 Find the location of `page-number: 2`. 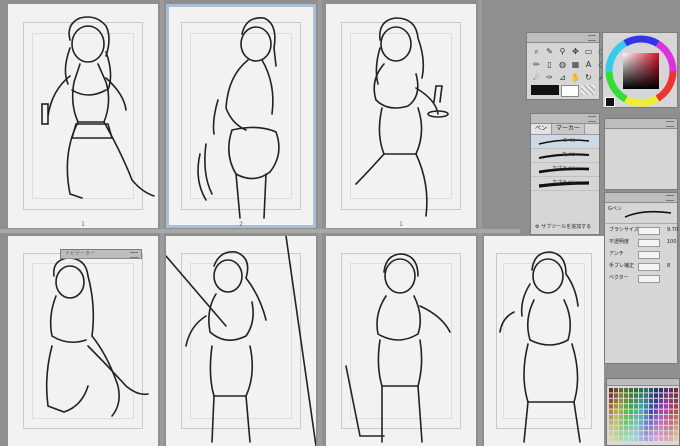

page-number: 2 is located at coordinates (241, 224).